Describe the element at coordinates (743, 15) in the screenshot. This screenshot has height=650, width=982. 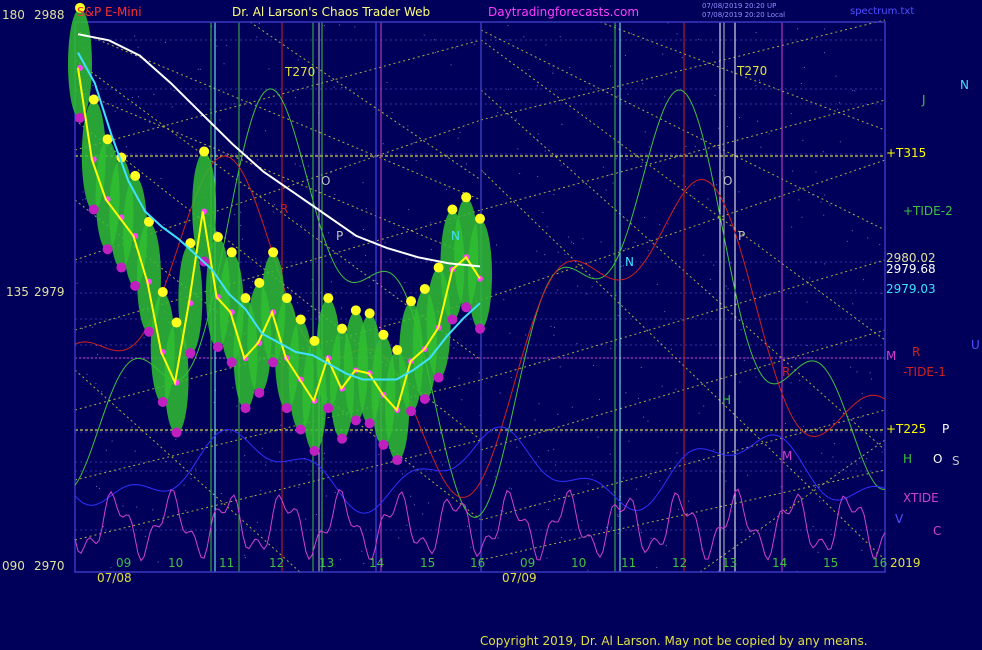
I see `header-stamp-2: 07/08/2019 20:20 Local` at that location.